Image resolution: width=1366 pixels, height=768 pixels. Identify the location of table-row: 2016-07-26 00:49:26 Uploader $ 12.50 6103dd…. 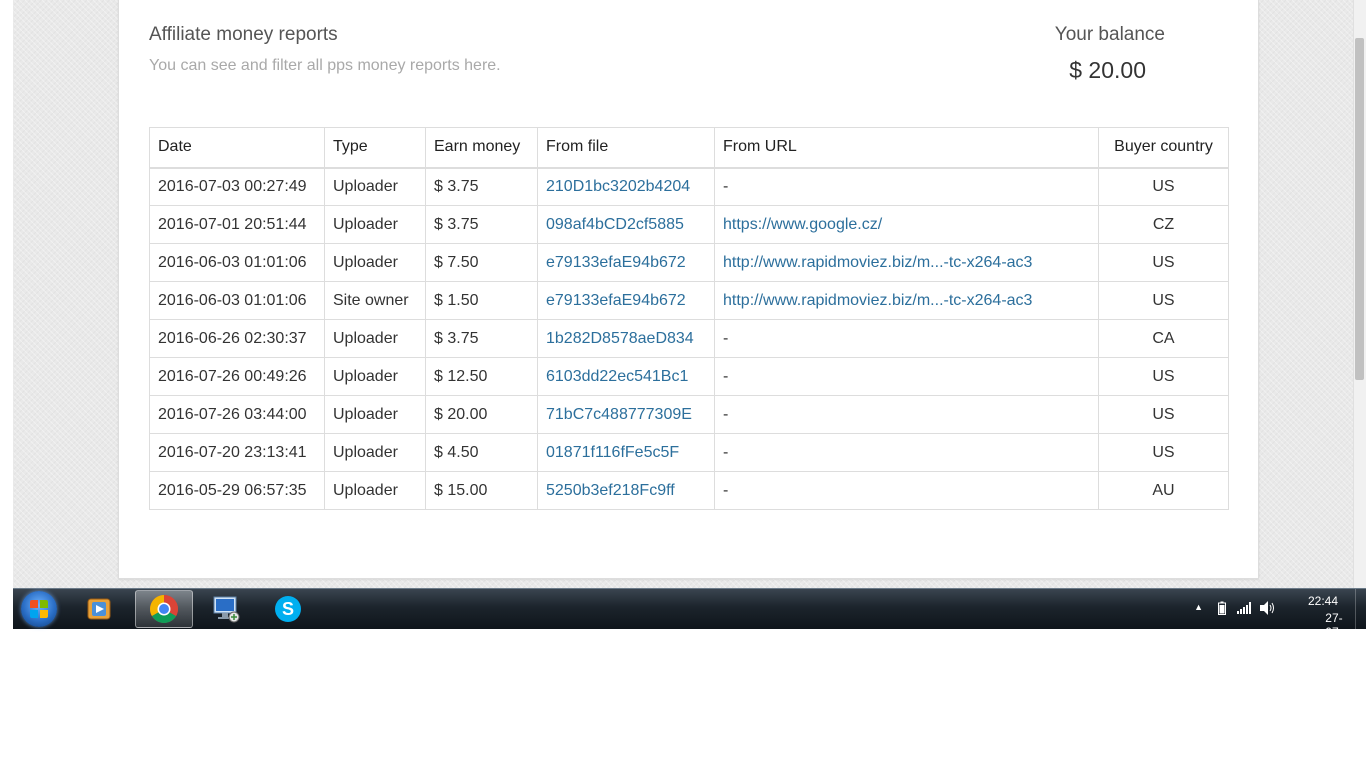
(689, 376).